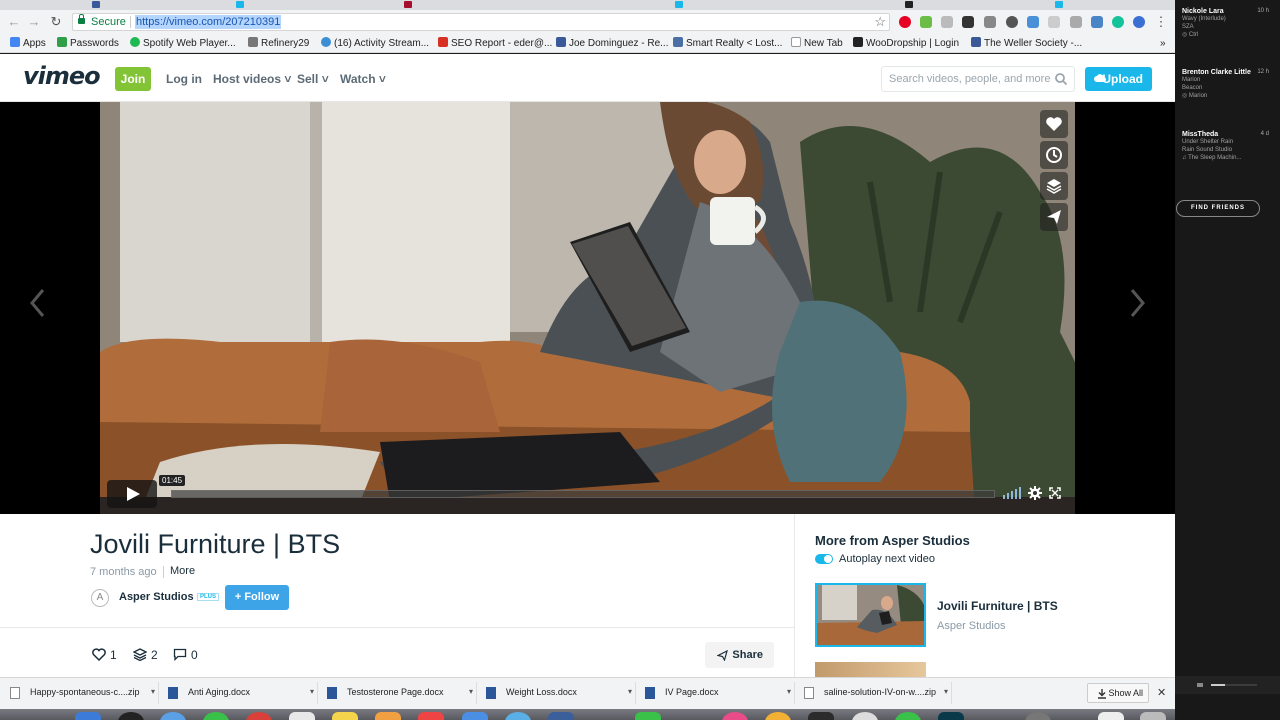 The width and height of the screenshot is (1280, 720). I want to click on fullscreen-icon, so click(1055, 493).